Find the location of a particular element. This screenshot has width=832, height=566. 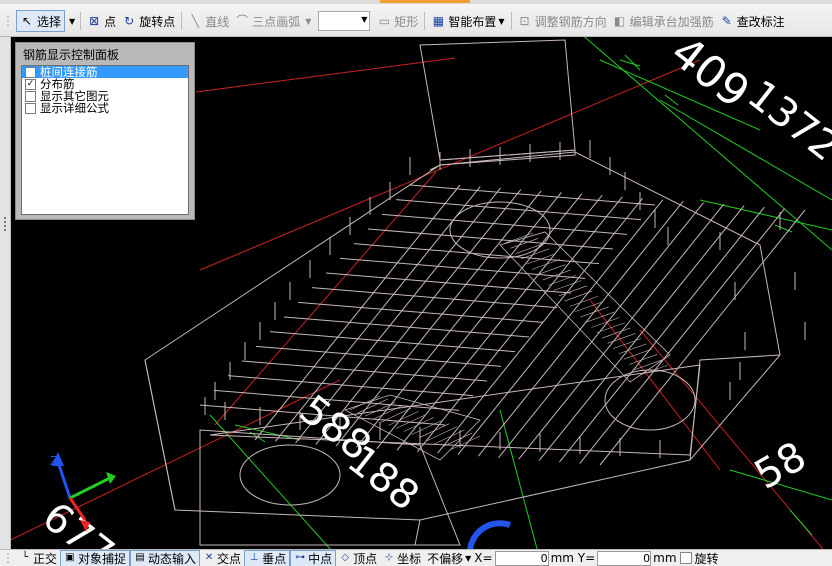

line-label: 直线 is located at coordinates (217, 21).